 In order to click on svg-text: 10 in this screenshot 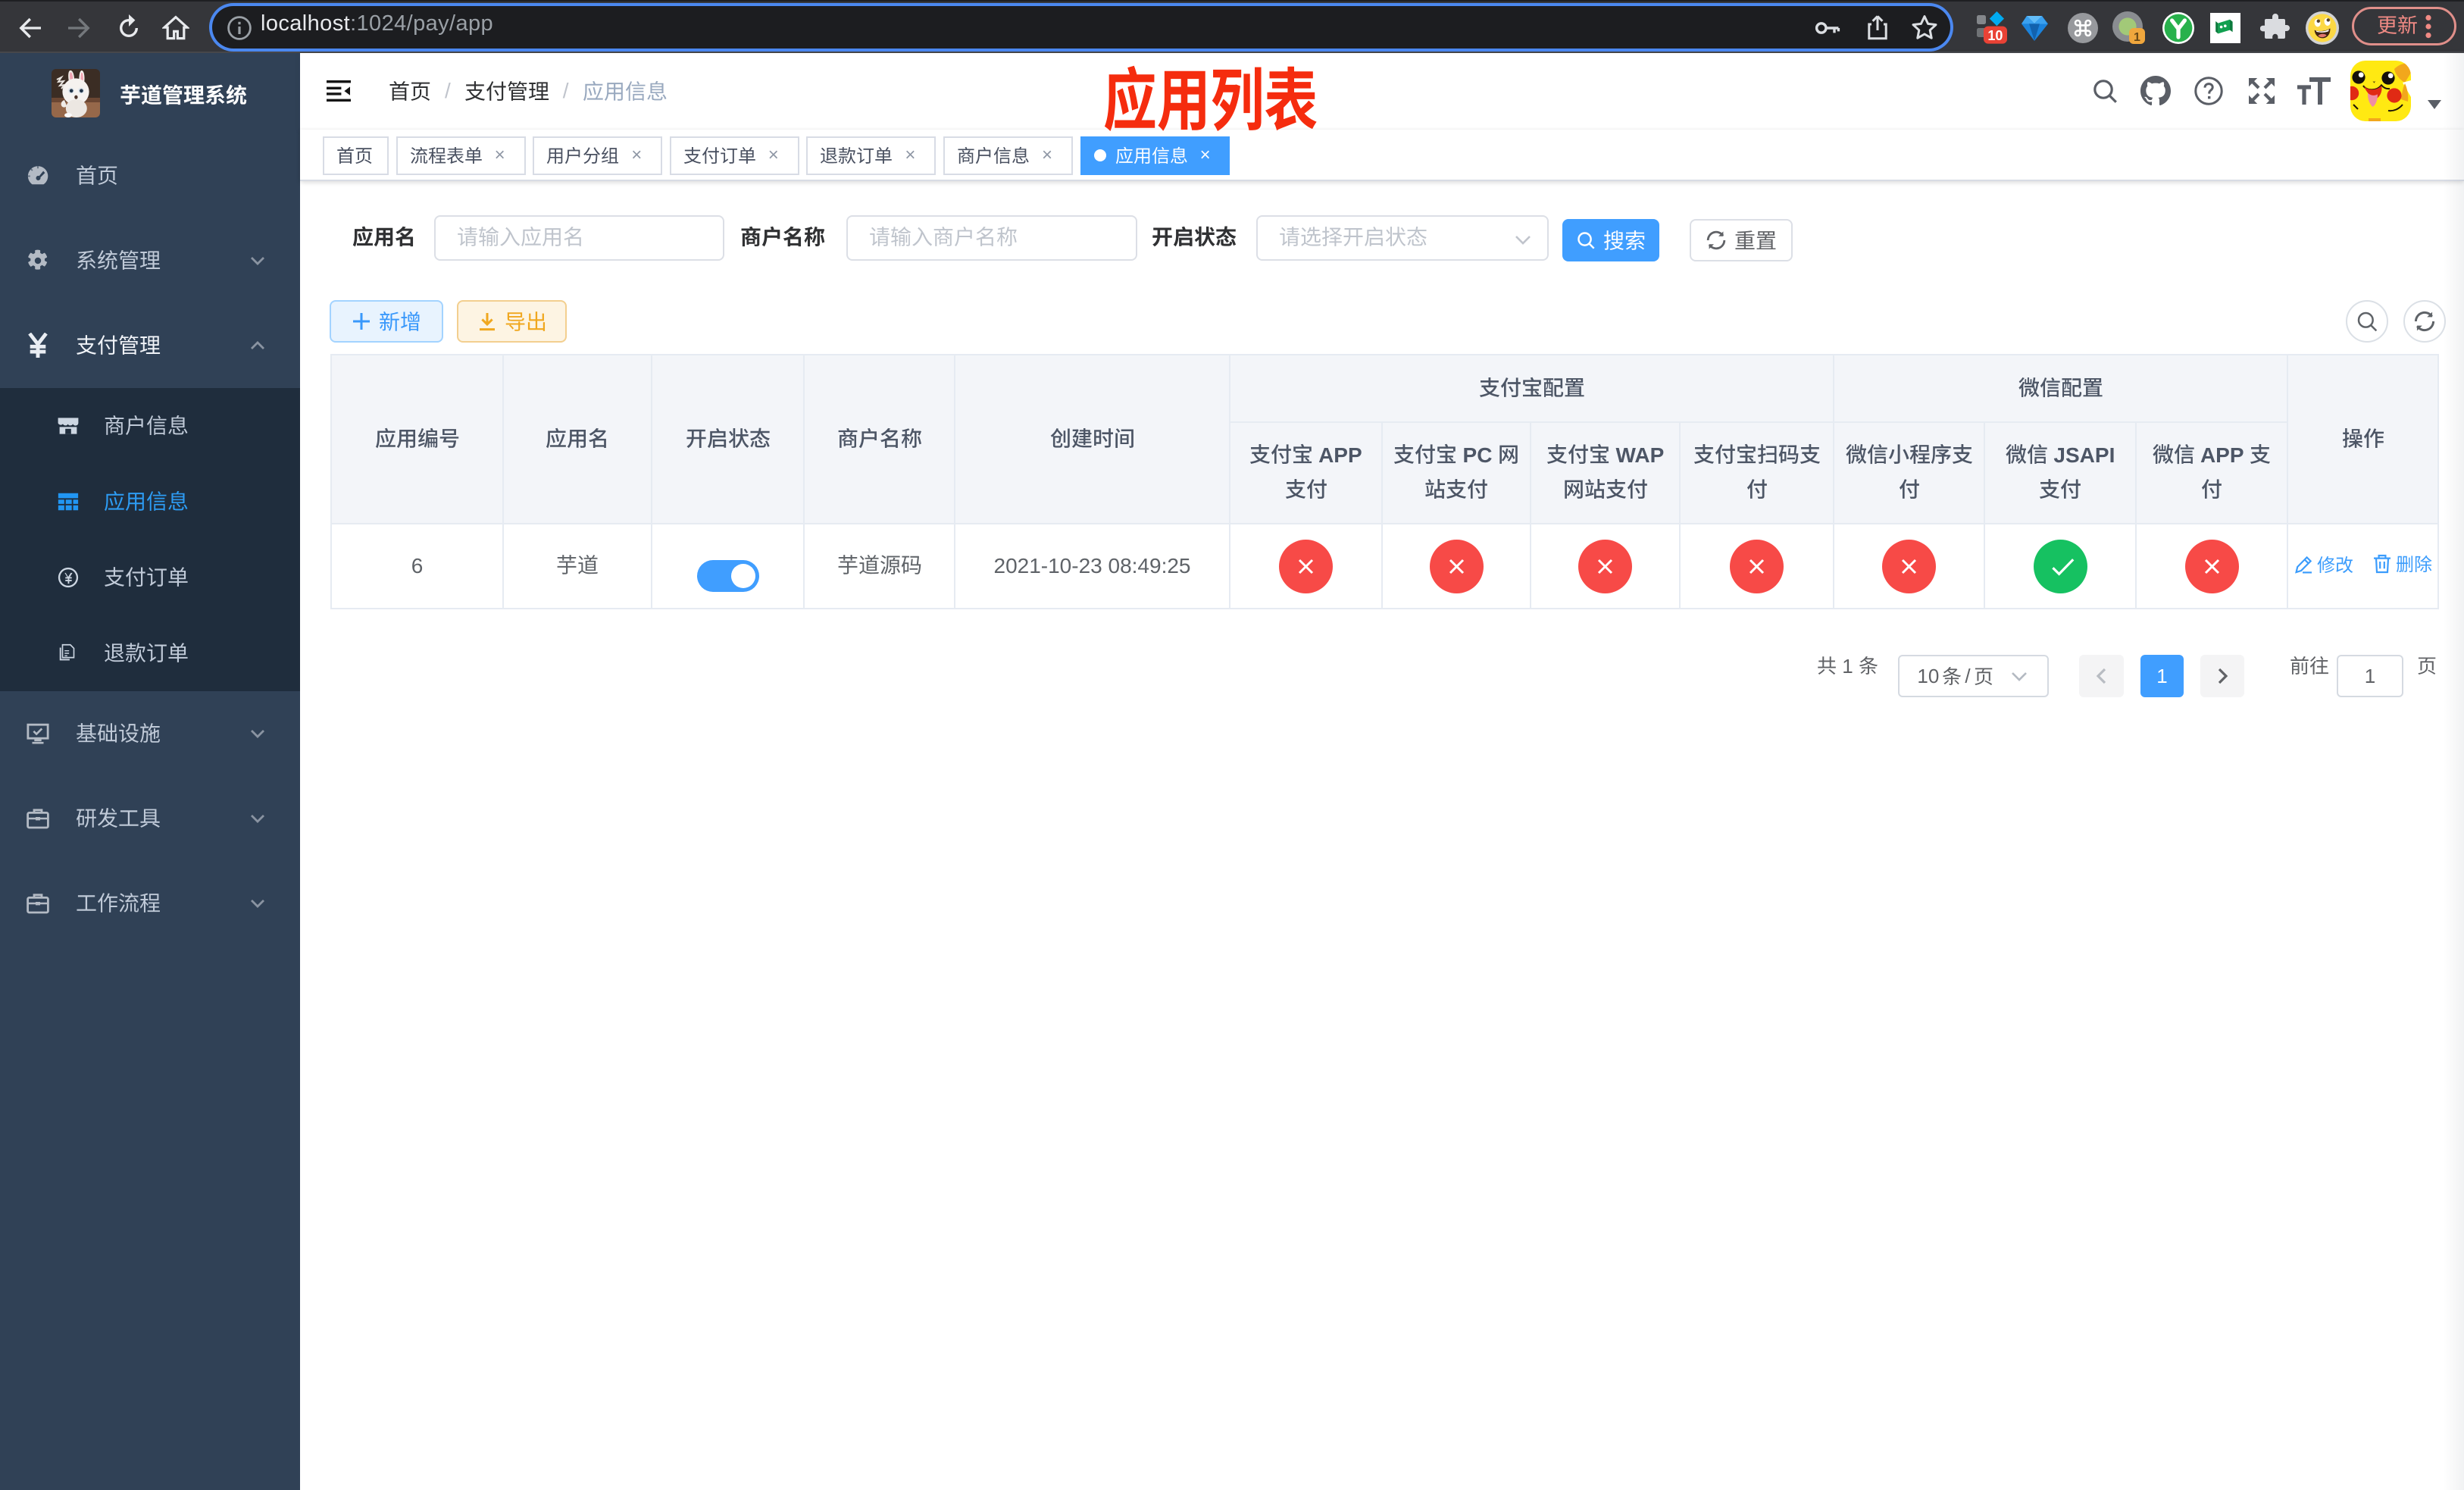, I will do `click(1995, 36)`.